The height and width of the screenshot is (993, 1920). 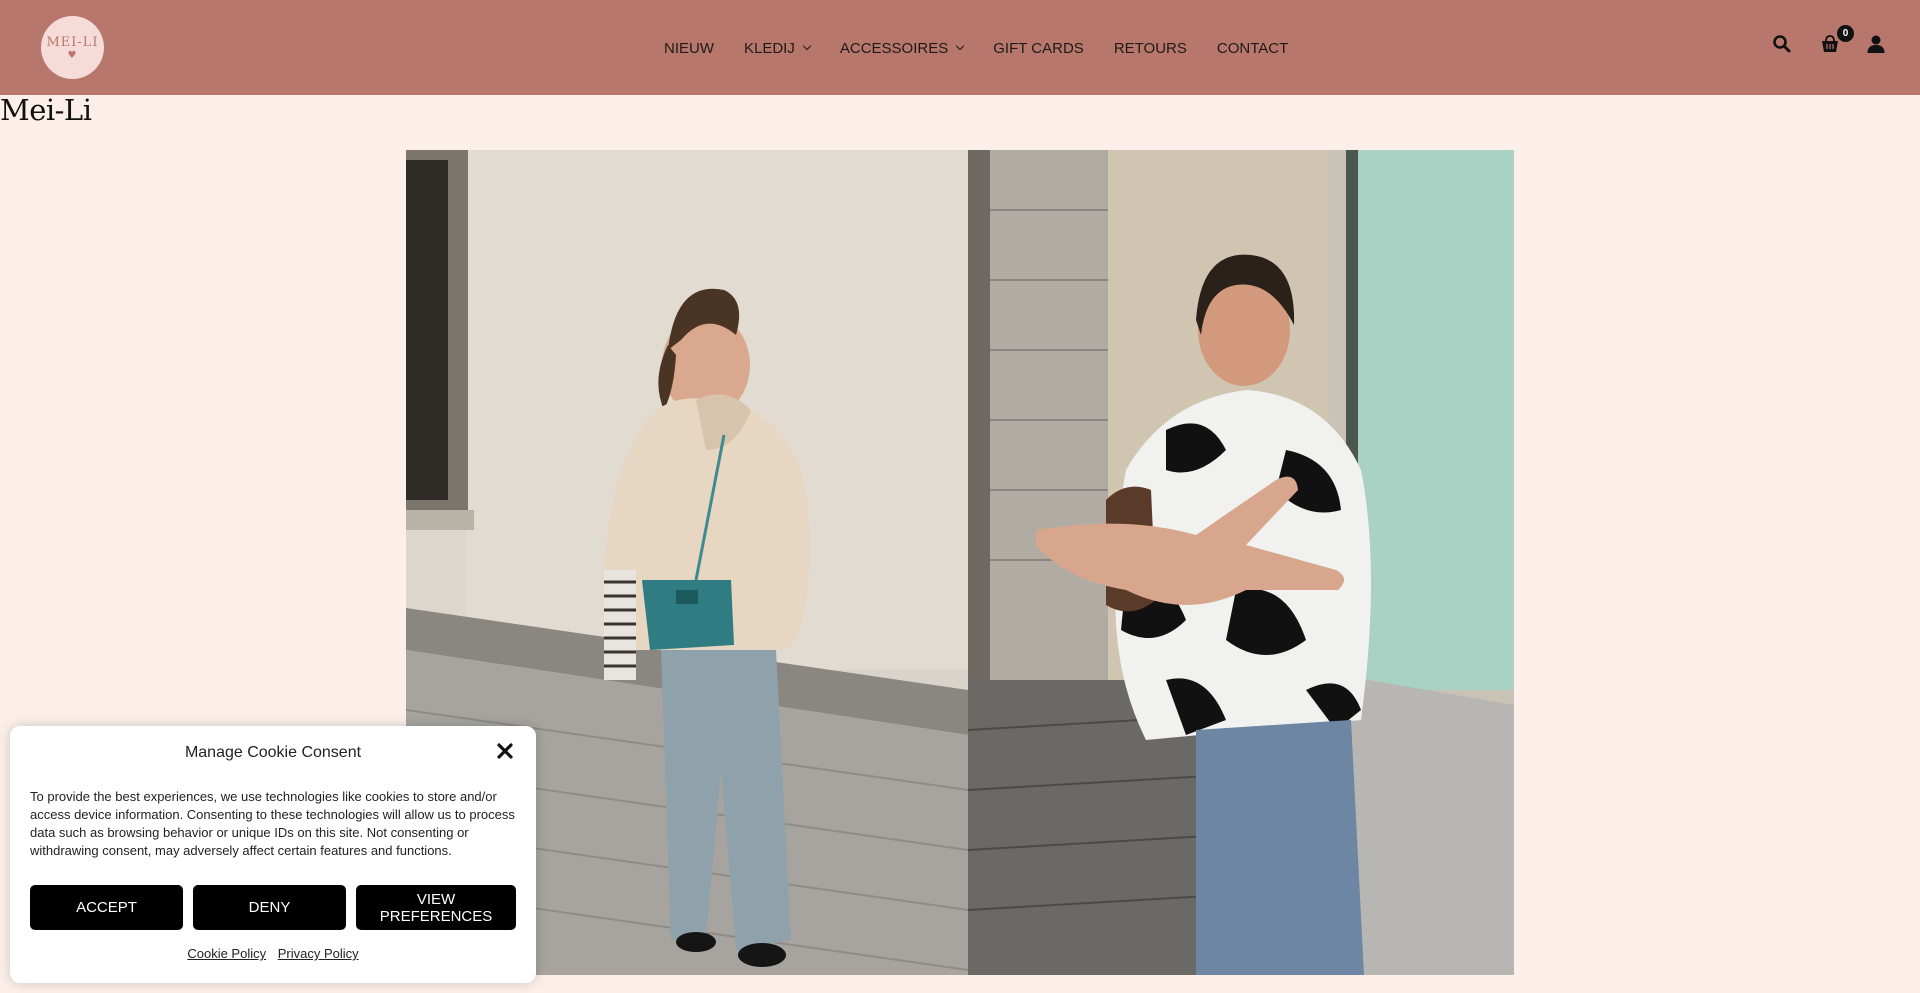 I want to click on heart-icon: ♥, so click(x=72, y=55).